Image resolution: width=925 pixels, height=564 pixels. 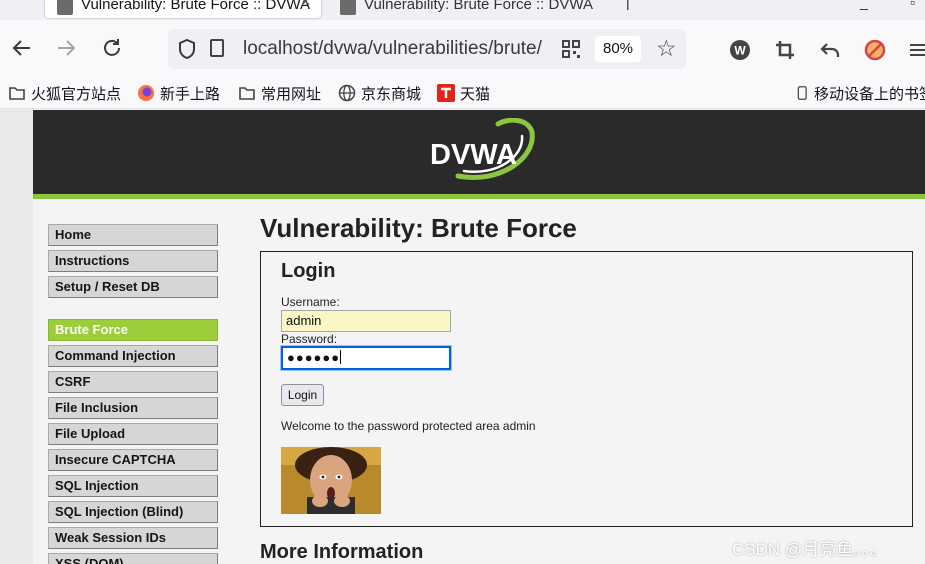 I want to click on username-input: admin, so click(x=366, y=321).